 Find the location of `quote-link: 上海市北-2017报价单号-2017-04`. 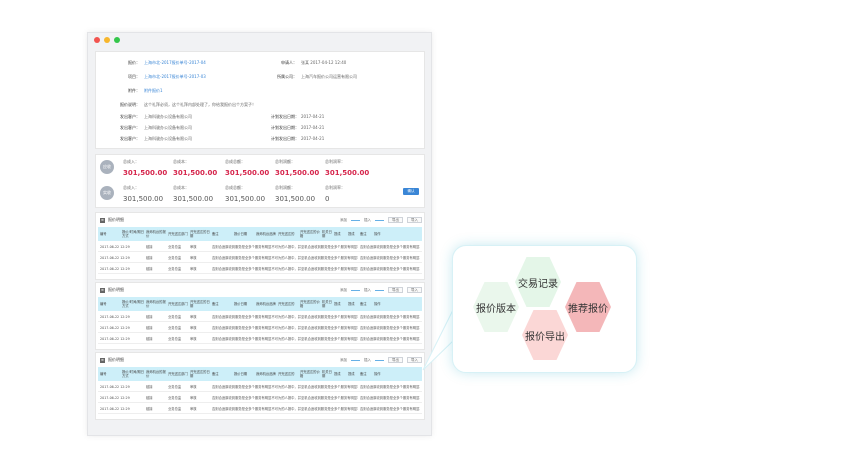

quote-link: 上海市北-2017报价单号-2017-04 is located at coordinates (175, 62).